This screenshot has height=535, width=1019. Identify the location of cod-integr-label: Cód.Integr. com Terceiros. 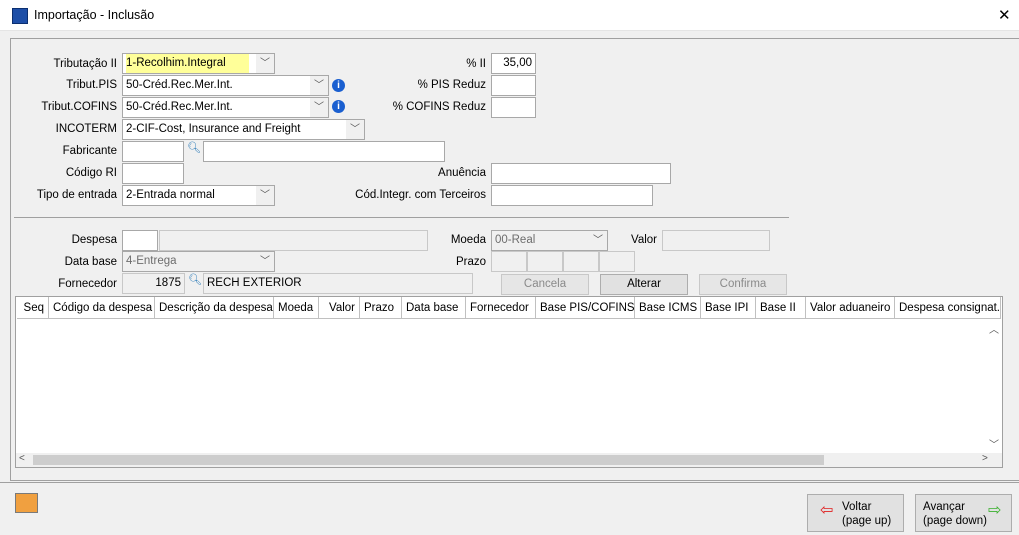
(420, 195).